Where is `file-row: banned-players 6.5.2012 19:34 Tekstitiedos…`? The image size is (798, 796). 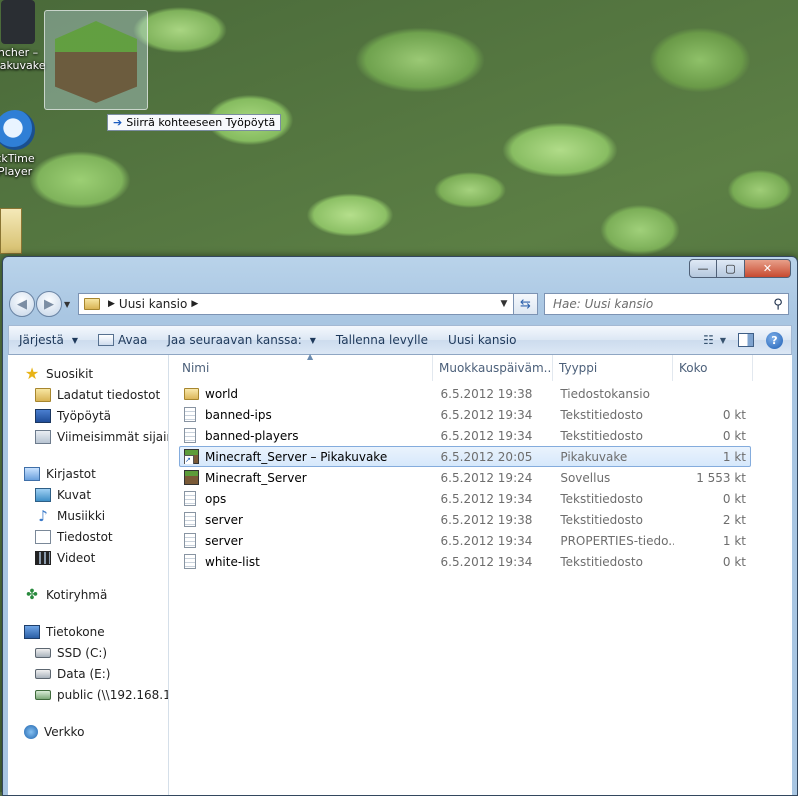 file-row: banned-players 6.5.2012 19:34 Tekstitiedos… is located at coordinates (465, 435).